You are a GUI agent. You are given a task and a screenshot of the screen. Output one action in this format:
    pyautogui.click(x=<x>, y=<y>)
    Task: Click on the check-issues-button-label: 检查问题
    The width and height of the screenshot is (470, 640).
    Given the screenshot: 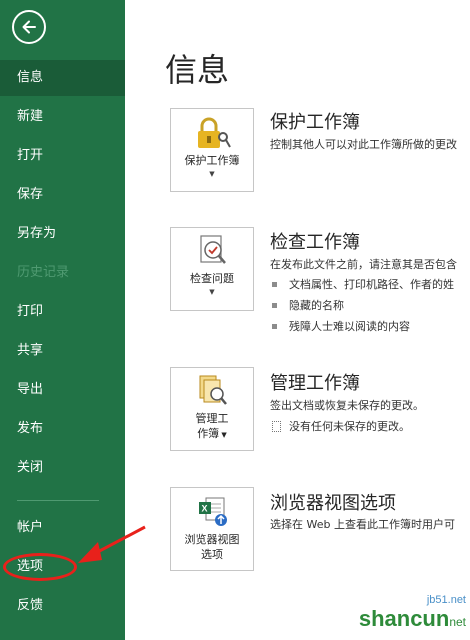 What is the action you would take?
    pyautogui.click(x=212, y=278)
    